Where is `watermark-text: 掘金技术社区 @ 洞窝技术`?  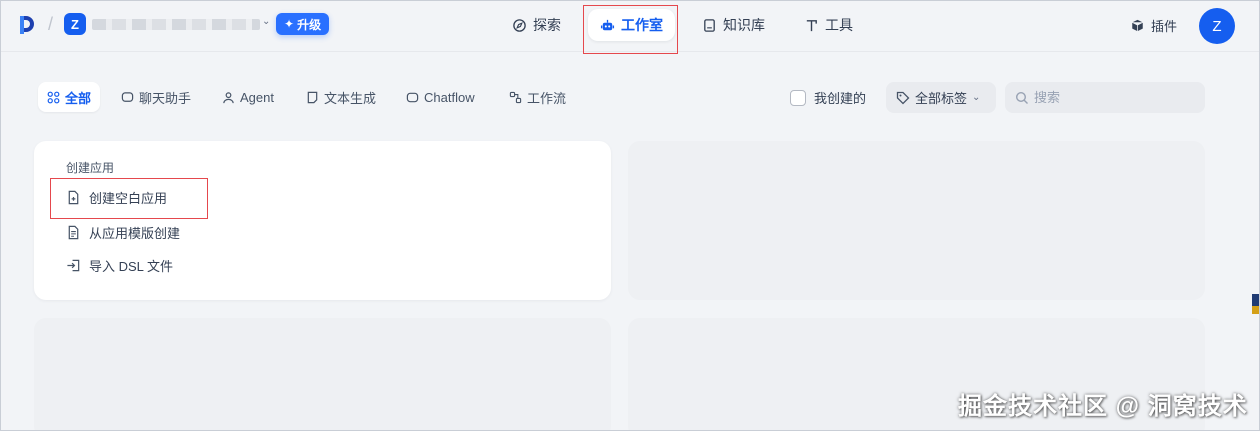 watermark-text: 掘金技术社区 @ 洞窝技术 is located at coordinates (1103, 406).